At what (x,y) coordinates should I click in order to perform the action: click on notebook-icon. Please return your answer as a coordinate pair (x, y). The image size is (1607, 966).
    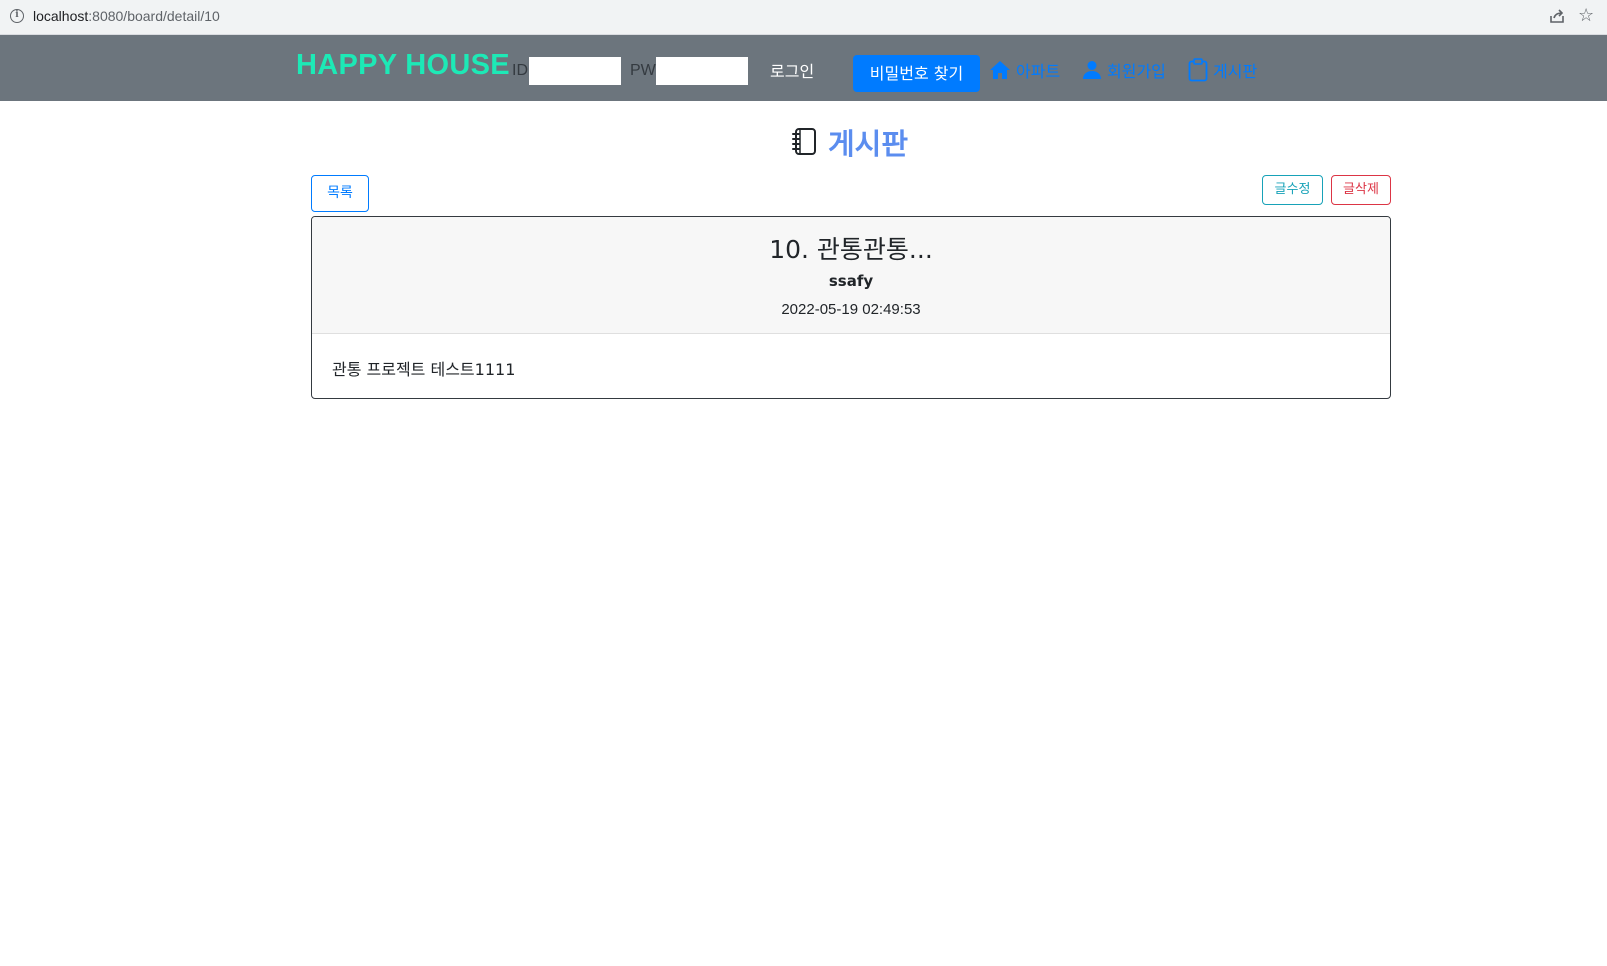
    Looking at the image, I should click on (804, 141).